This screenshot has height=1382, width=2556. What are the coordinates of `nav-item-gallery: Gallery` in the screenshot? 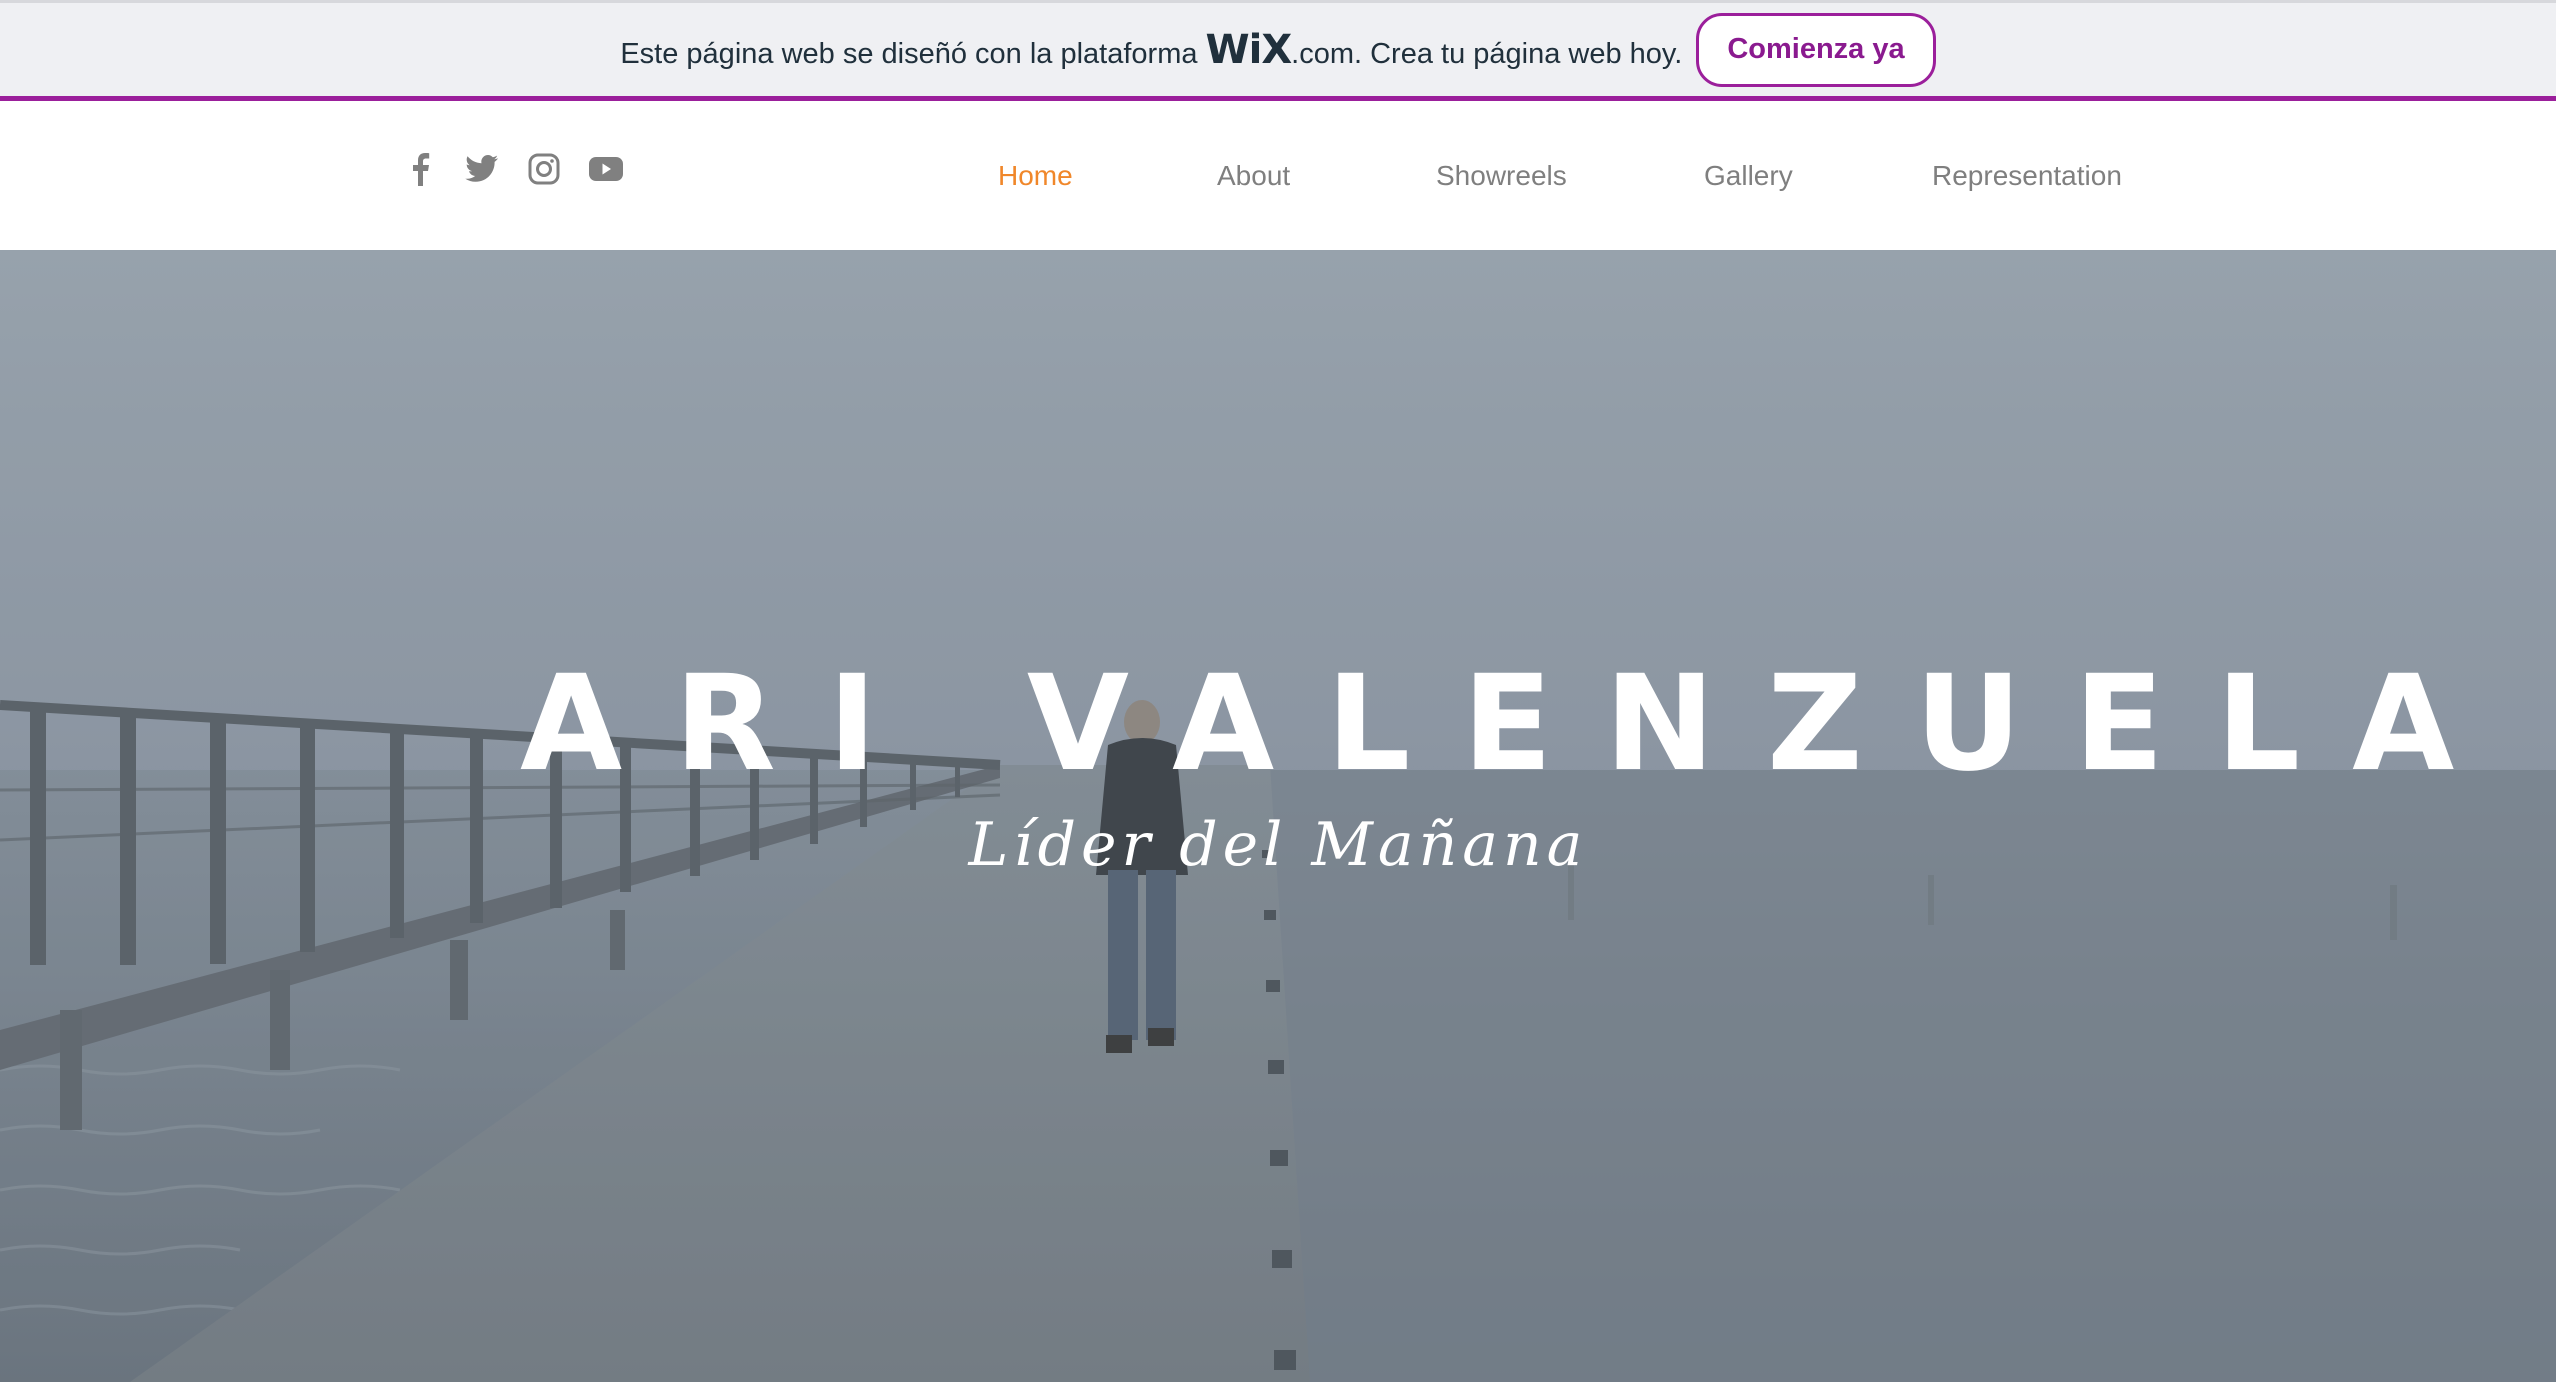 It's located at (1748, 176).